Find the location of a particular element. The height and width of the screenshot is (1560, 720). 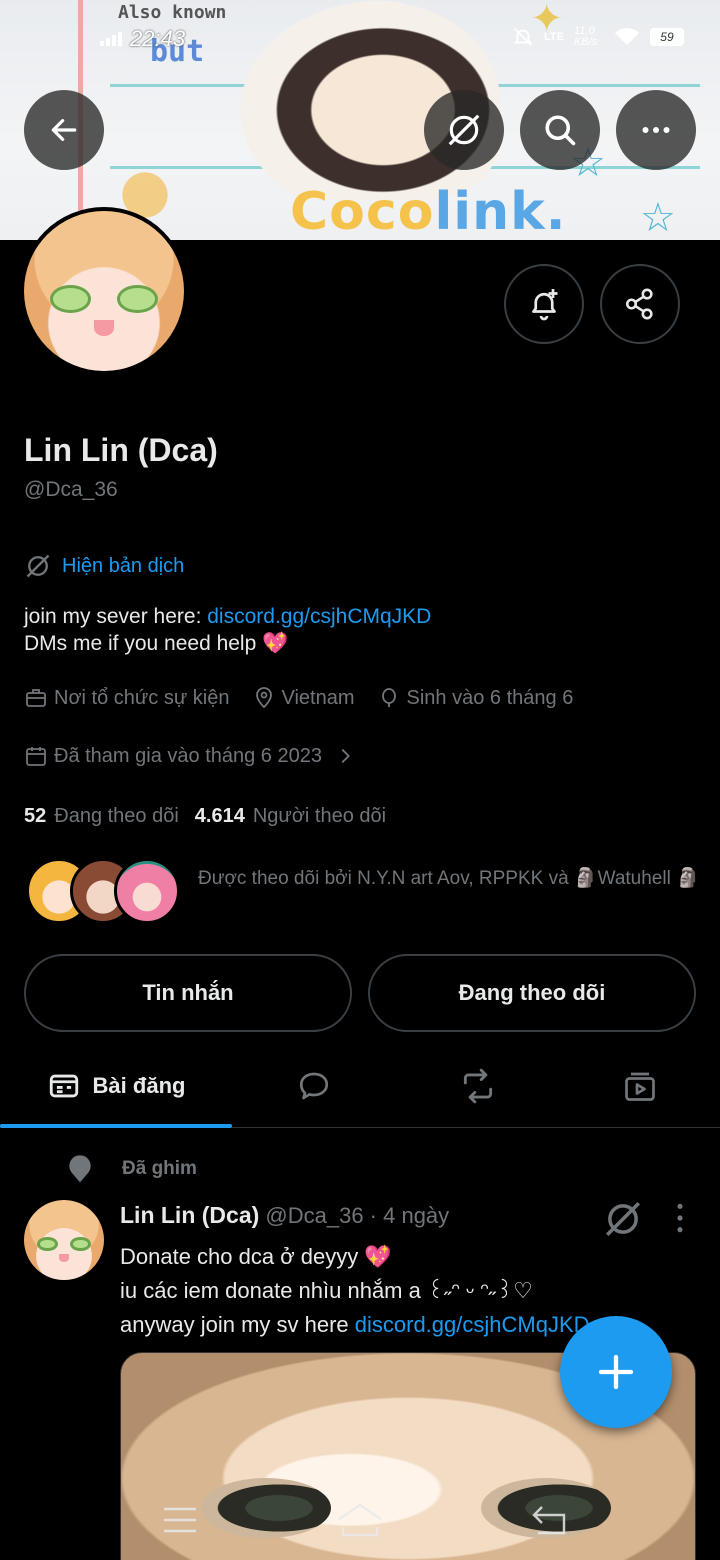

share-button is located at coordinates (640, 304).